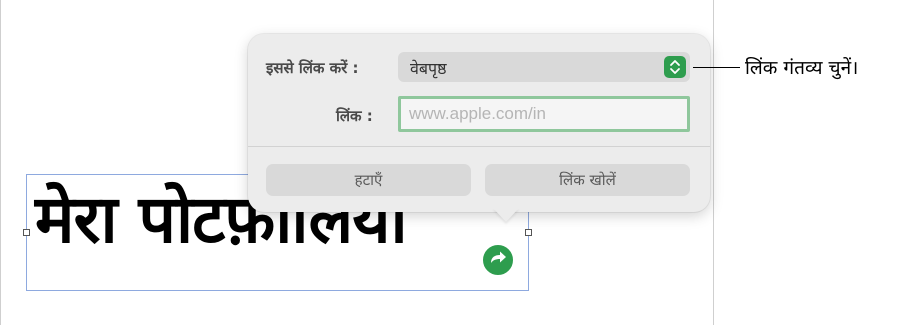  I want to click on callout-text: लिंक गंतव्य चुनें।, so click(802, 68).